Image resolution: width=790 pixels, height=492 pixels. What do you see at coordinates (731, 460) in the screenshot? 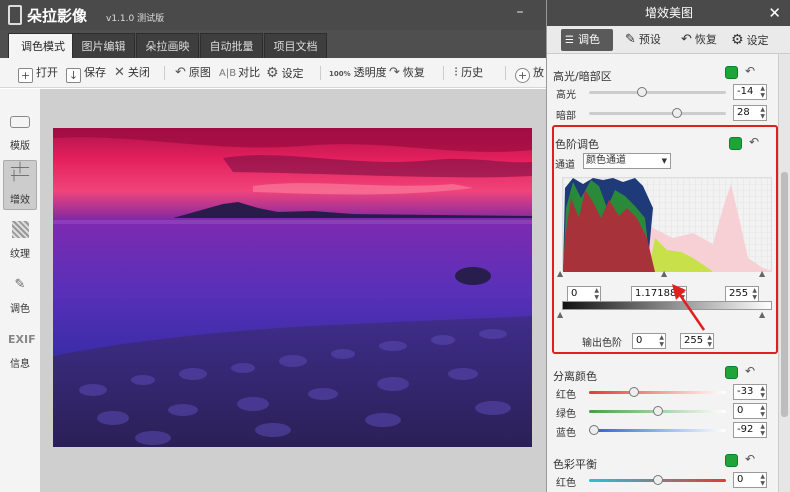
I see `toggle-color-balance` at bounding box center [731, 460].